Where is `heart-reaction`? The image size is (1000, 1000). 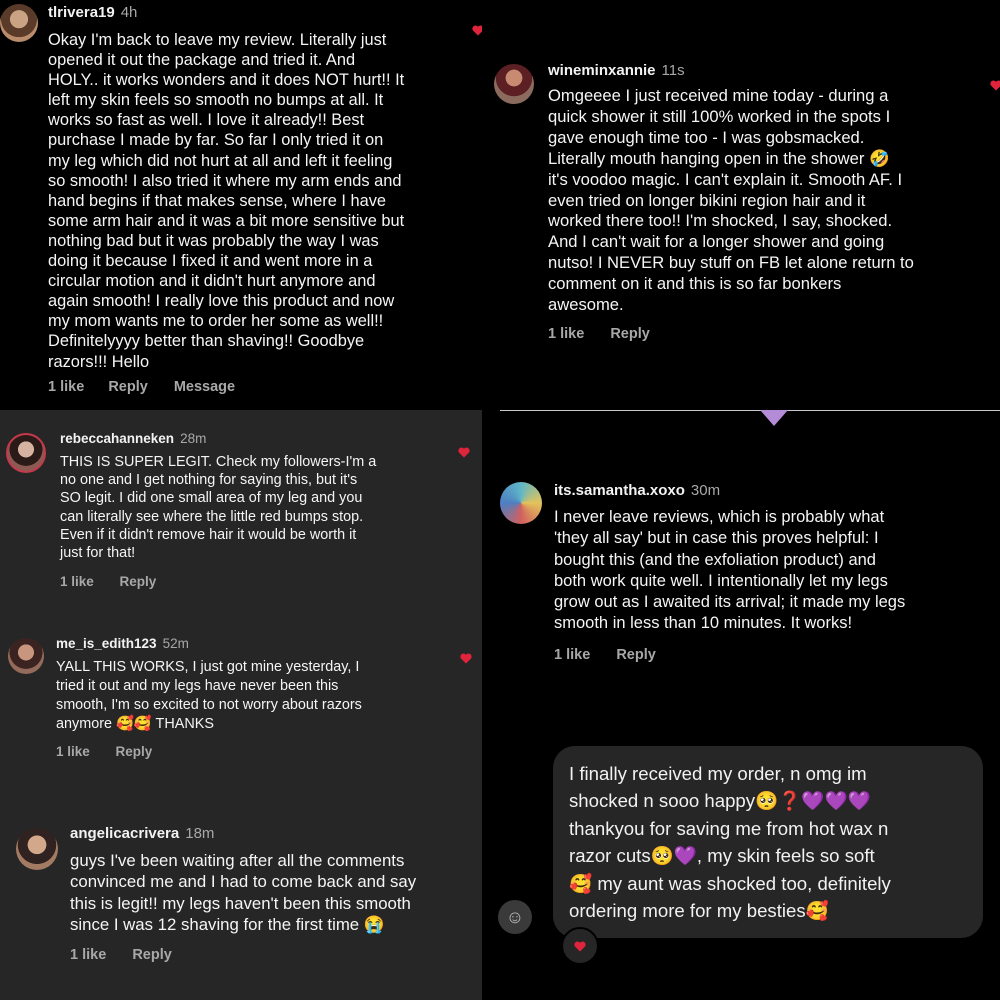 heart-reaction is located at coordinates (580, 946).